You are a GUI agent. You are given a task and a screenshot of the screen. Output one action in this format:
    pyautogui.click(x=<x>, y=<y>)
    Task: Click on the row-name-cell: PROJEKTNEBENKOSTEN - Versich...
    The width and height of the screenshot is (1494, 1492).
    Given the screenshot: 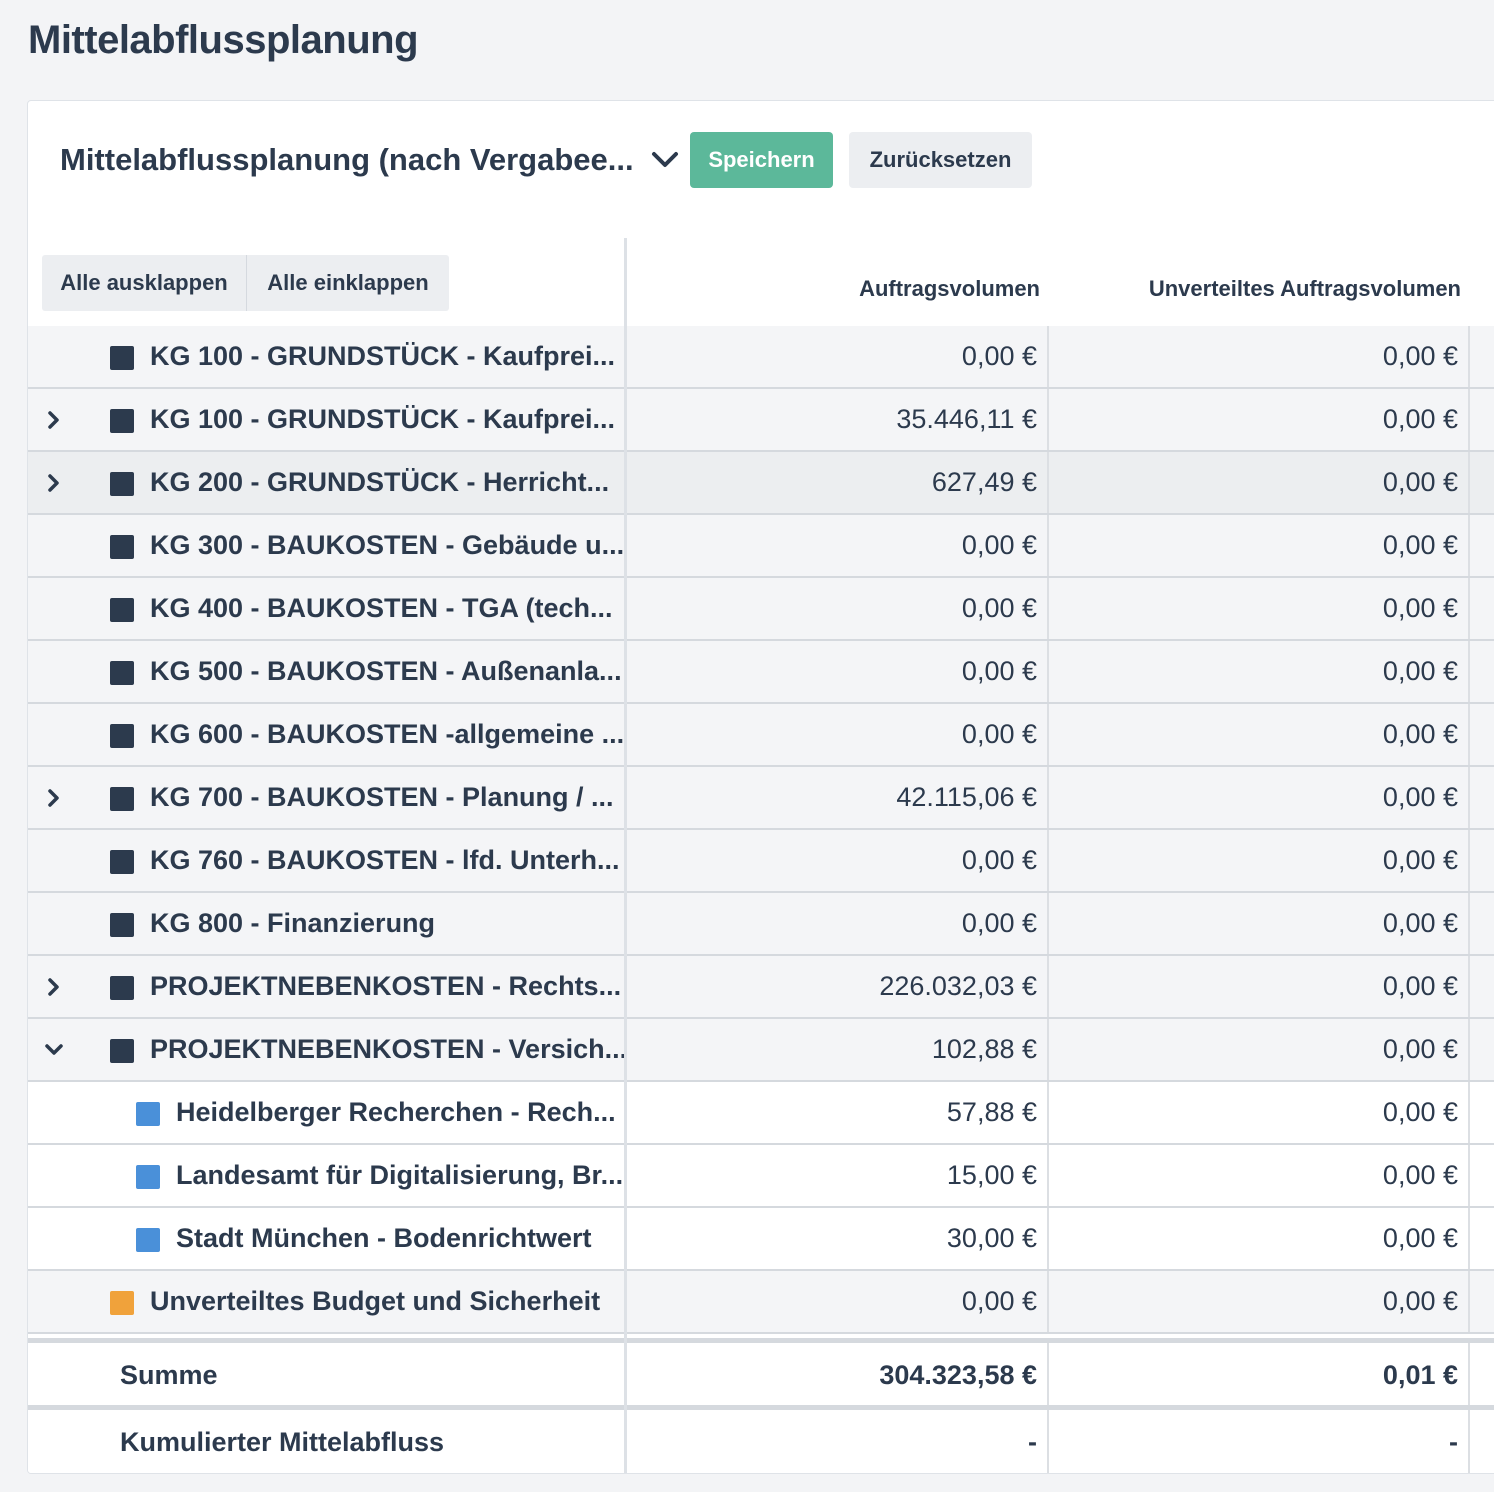 What is the action you would take?
    pyautogui.click(x=326, y=1049)
    